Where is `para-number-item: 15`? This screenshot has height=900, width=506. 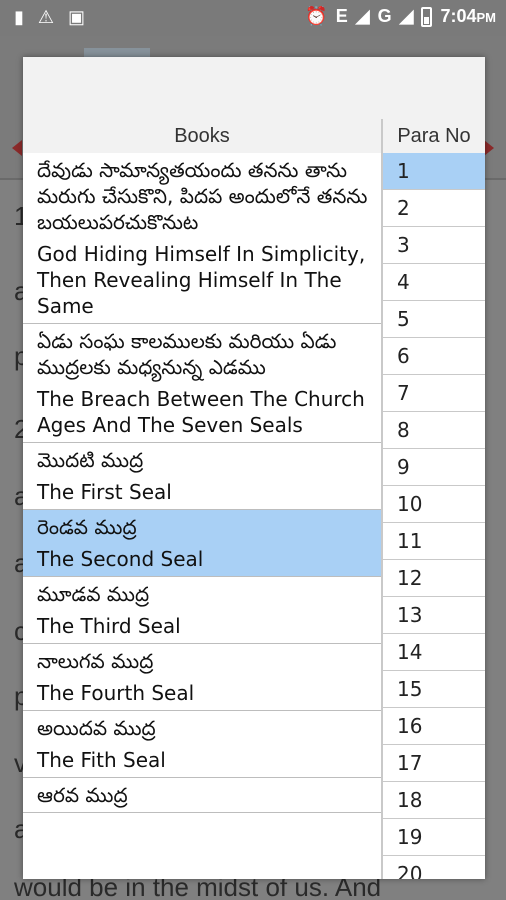 para-number-item: 15 is located at coordinates (434, 689).